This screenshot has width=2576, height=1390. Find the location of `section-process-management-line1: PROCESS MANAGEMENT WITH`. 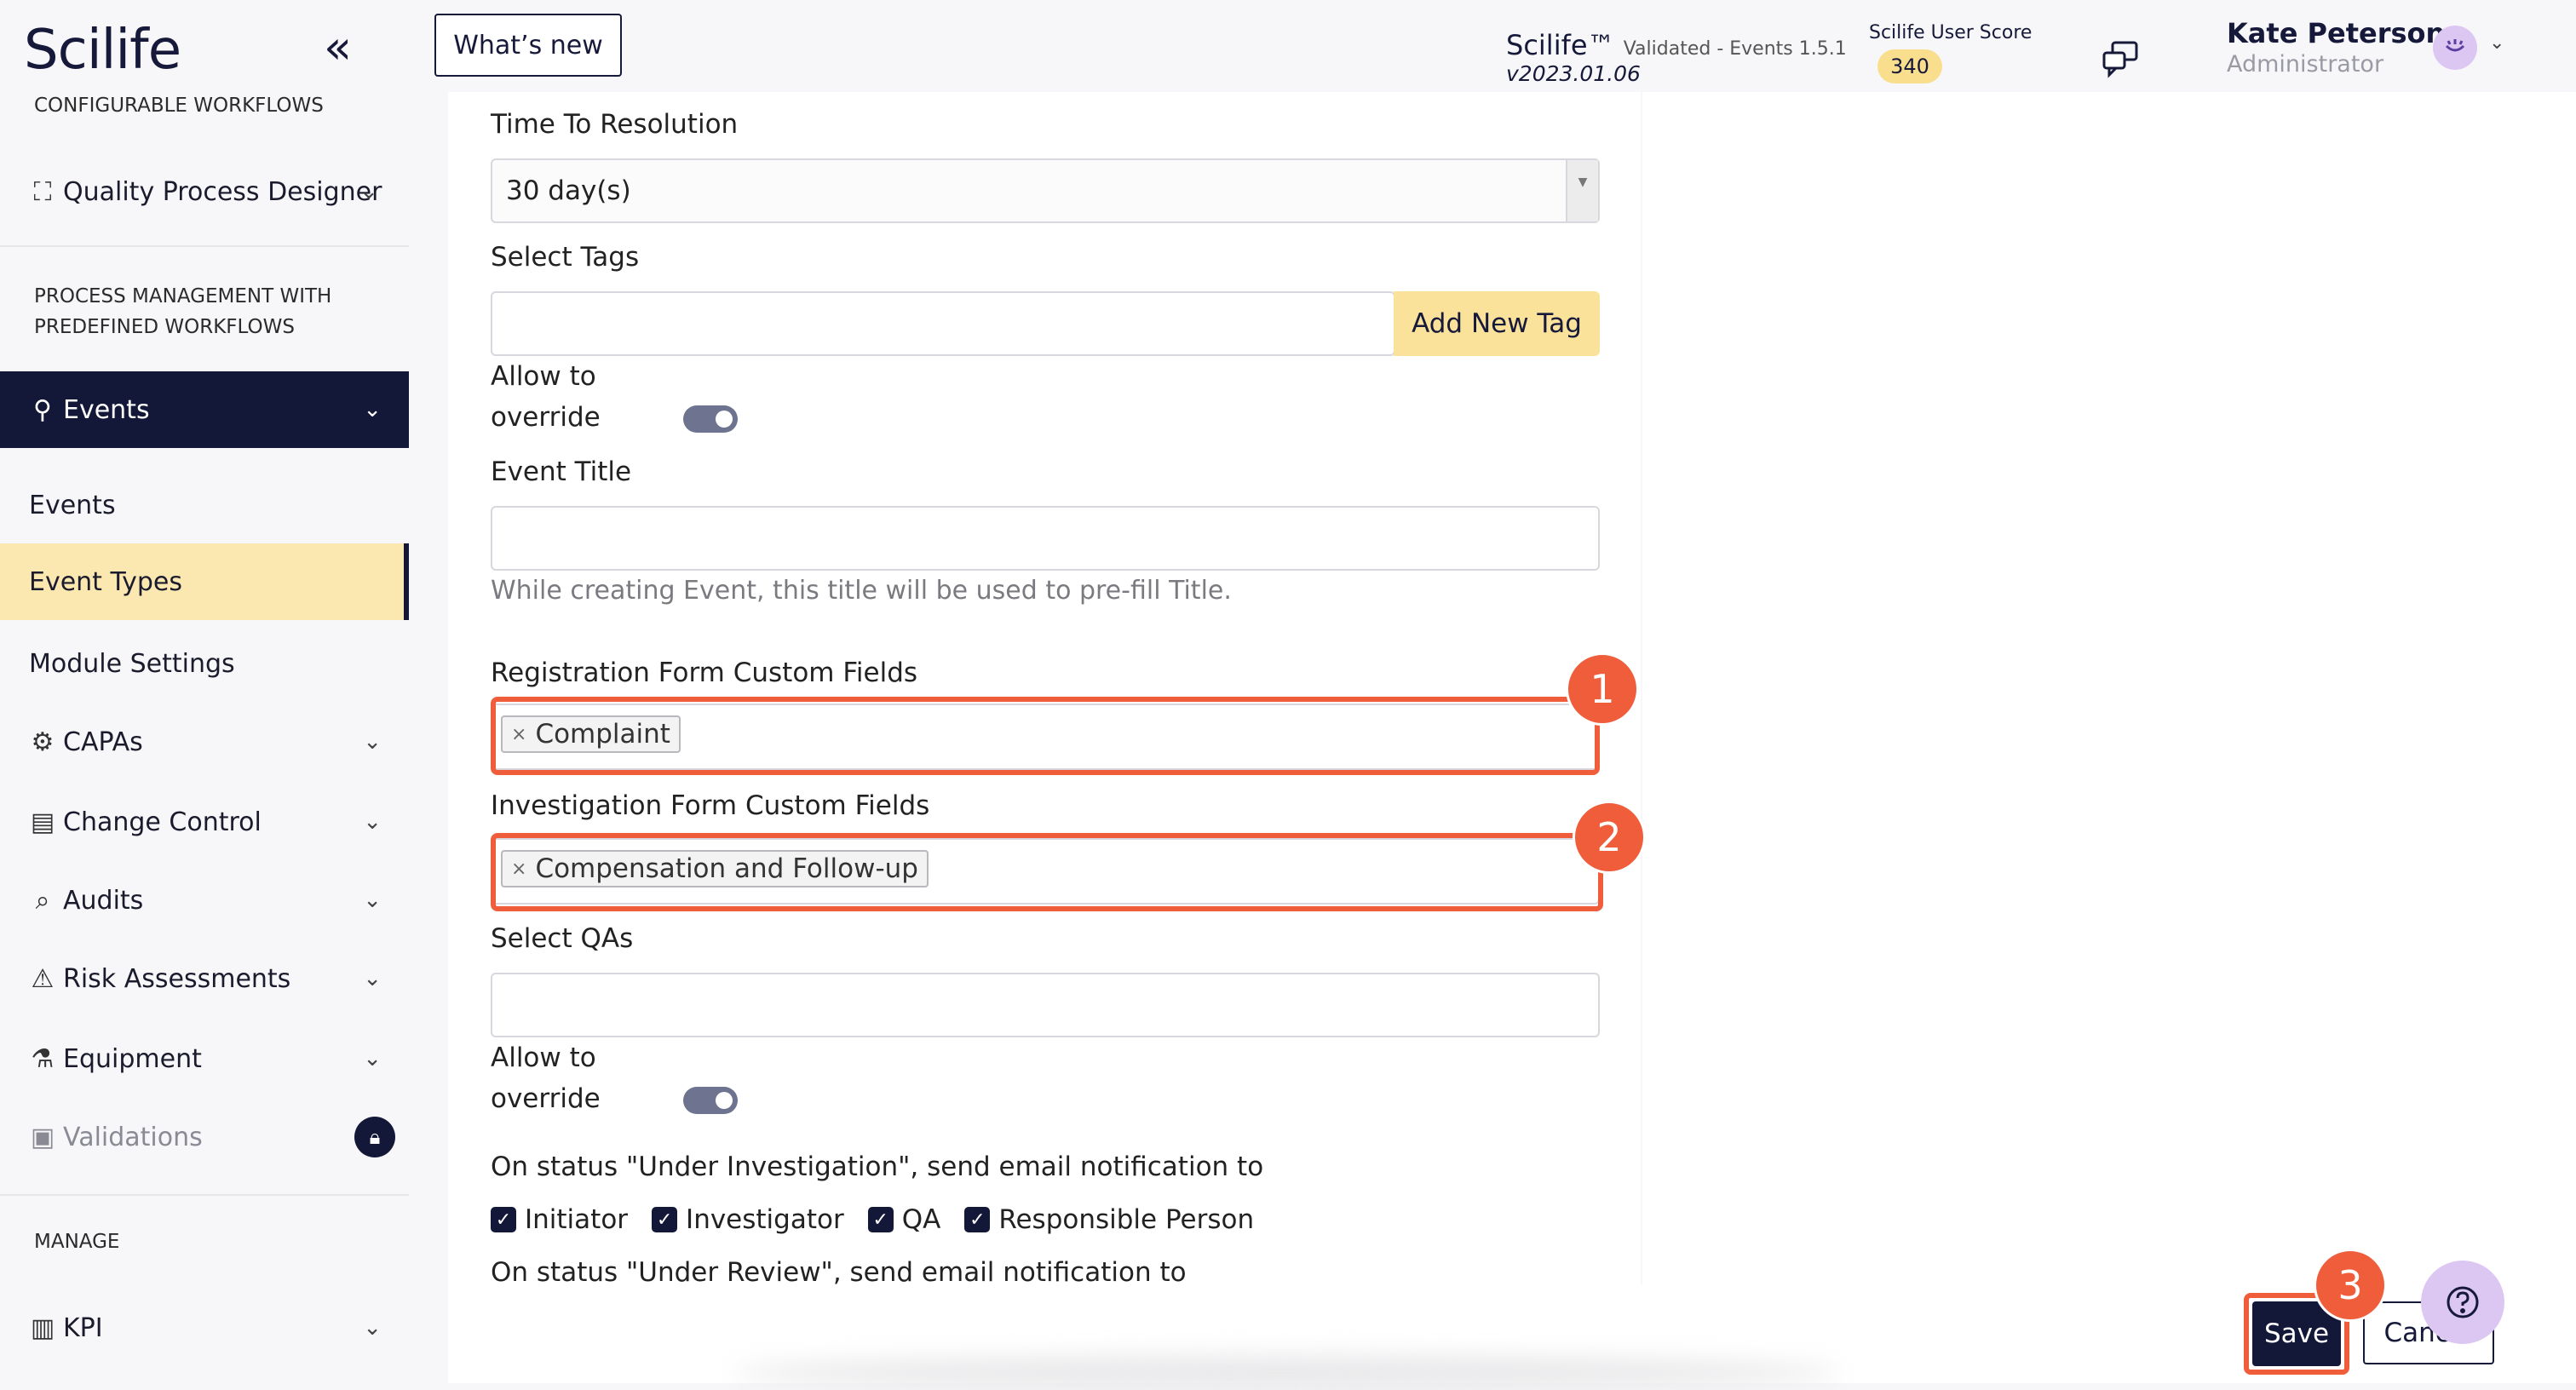

section-process-management-line1: PROCESS MANAGEMENT WITH is located at coordinates (183, 296).